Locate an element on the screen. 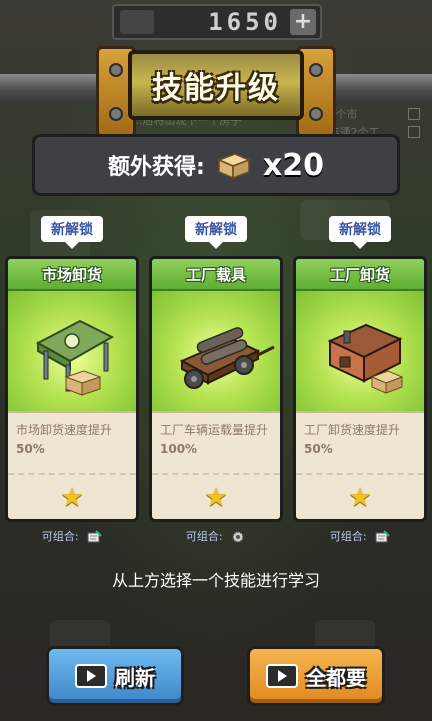  skill-card-description: 工厂卸货速度提升 50% is located at coordinates (360, 444).